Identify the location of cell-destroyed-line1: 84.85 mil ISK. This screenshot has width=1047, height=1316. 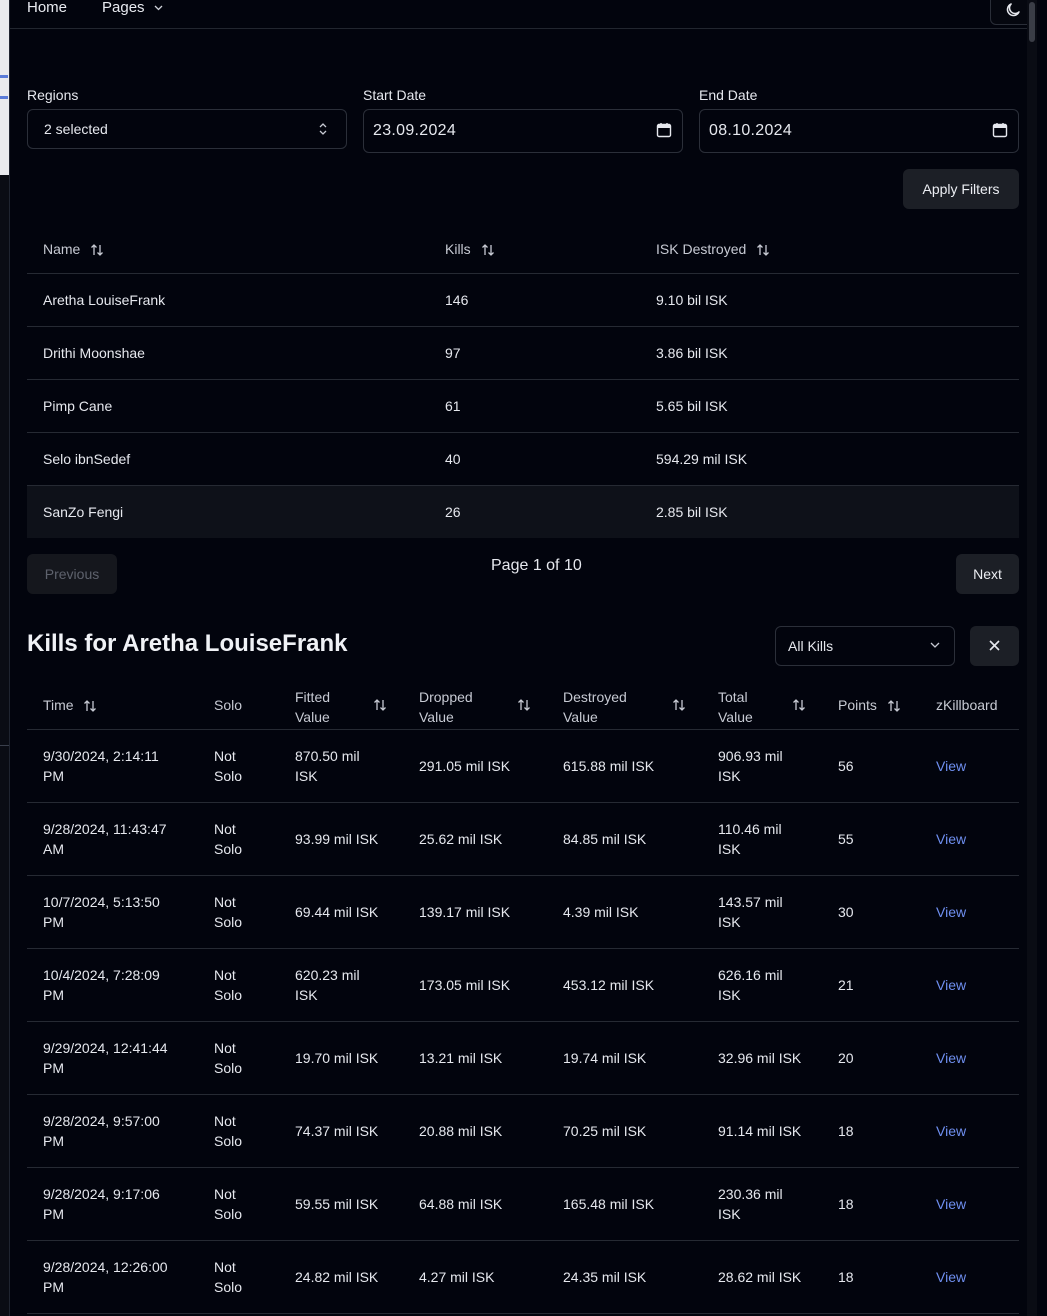
(605, 839).